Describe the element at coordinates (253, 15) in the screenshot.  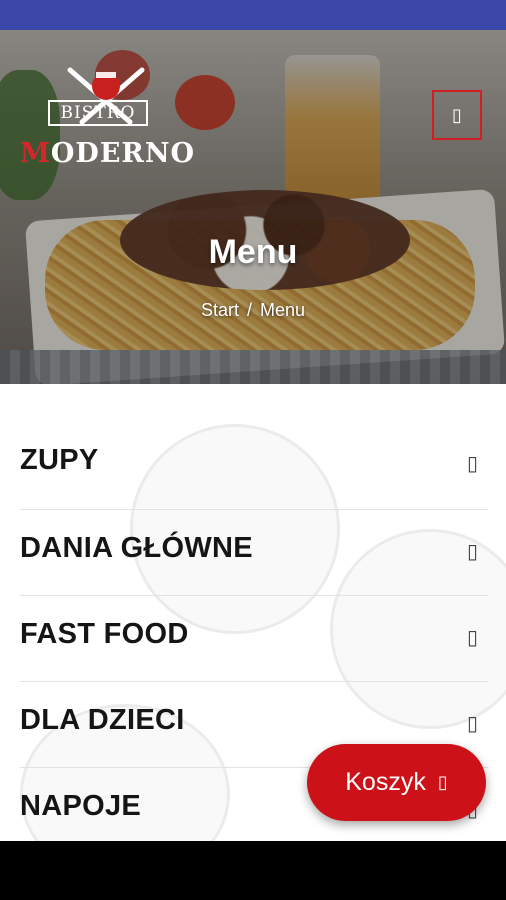
I see `status-bar` at that location.